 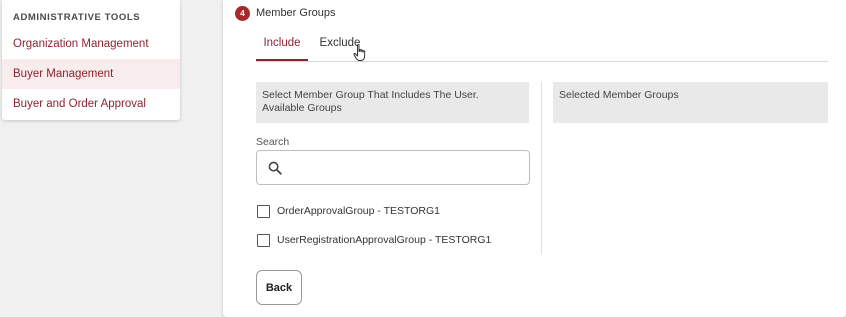 What do you see at coordinates (91, 104) in the screenshot?
I see `sidebar-item-buyer-and-order-approval: Buyer and Order Approval` at bounding box center [91, 104].